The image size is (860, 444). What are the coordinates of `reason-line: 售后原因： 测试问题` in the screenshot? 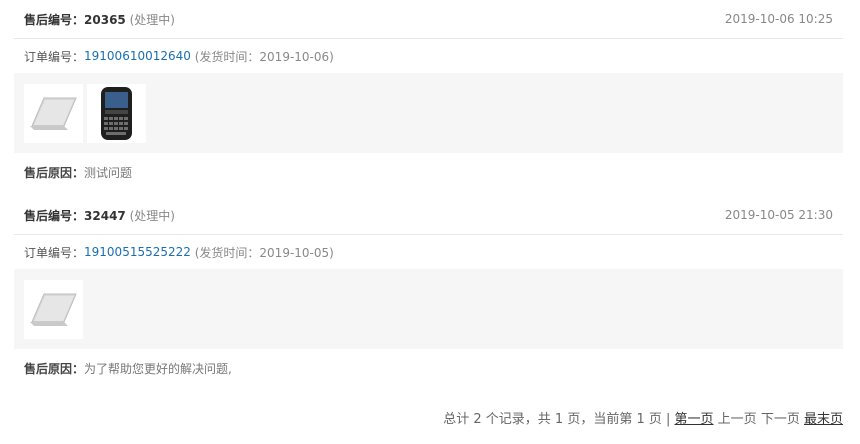 It's located at (428, 172).